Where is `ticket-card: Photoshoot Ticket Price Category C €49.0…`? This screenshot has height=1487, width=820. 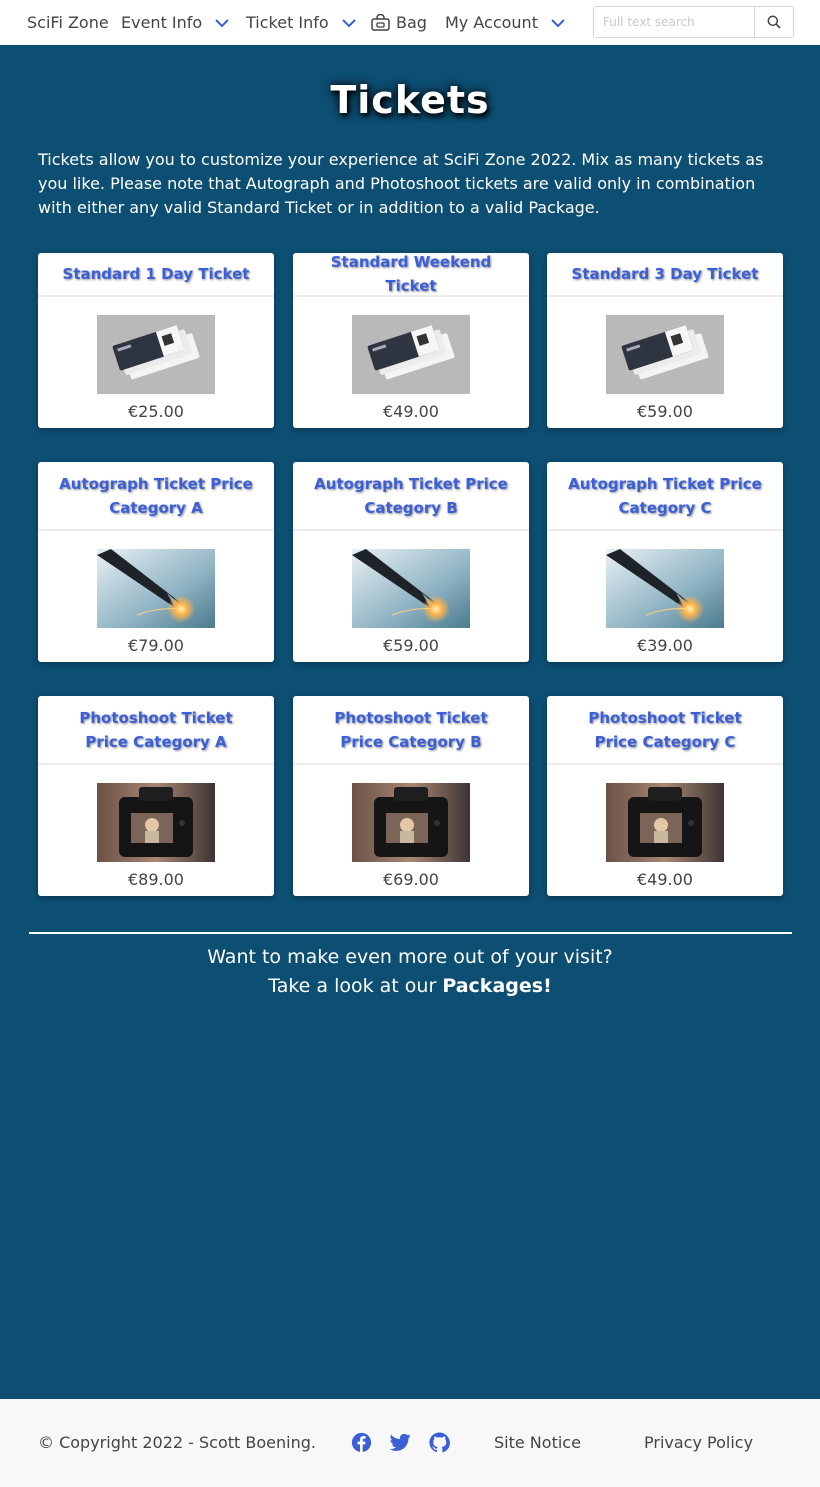
ticket-card: Photoshoot Ticket Price Category C €49.0… is located at coordinates (665, 796).